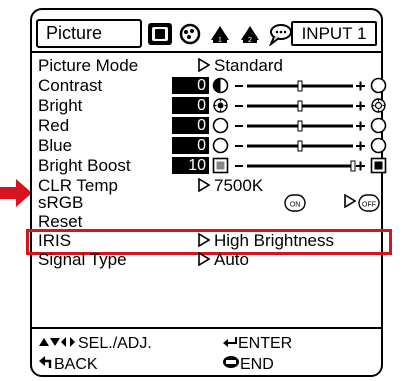  I want to click on menu-item-label: Reset, so click(60, 221).